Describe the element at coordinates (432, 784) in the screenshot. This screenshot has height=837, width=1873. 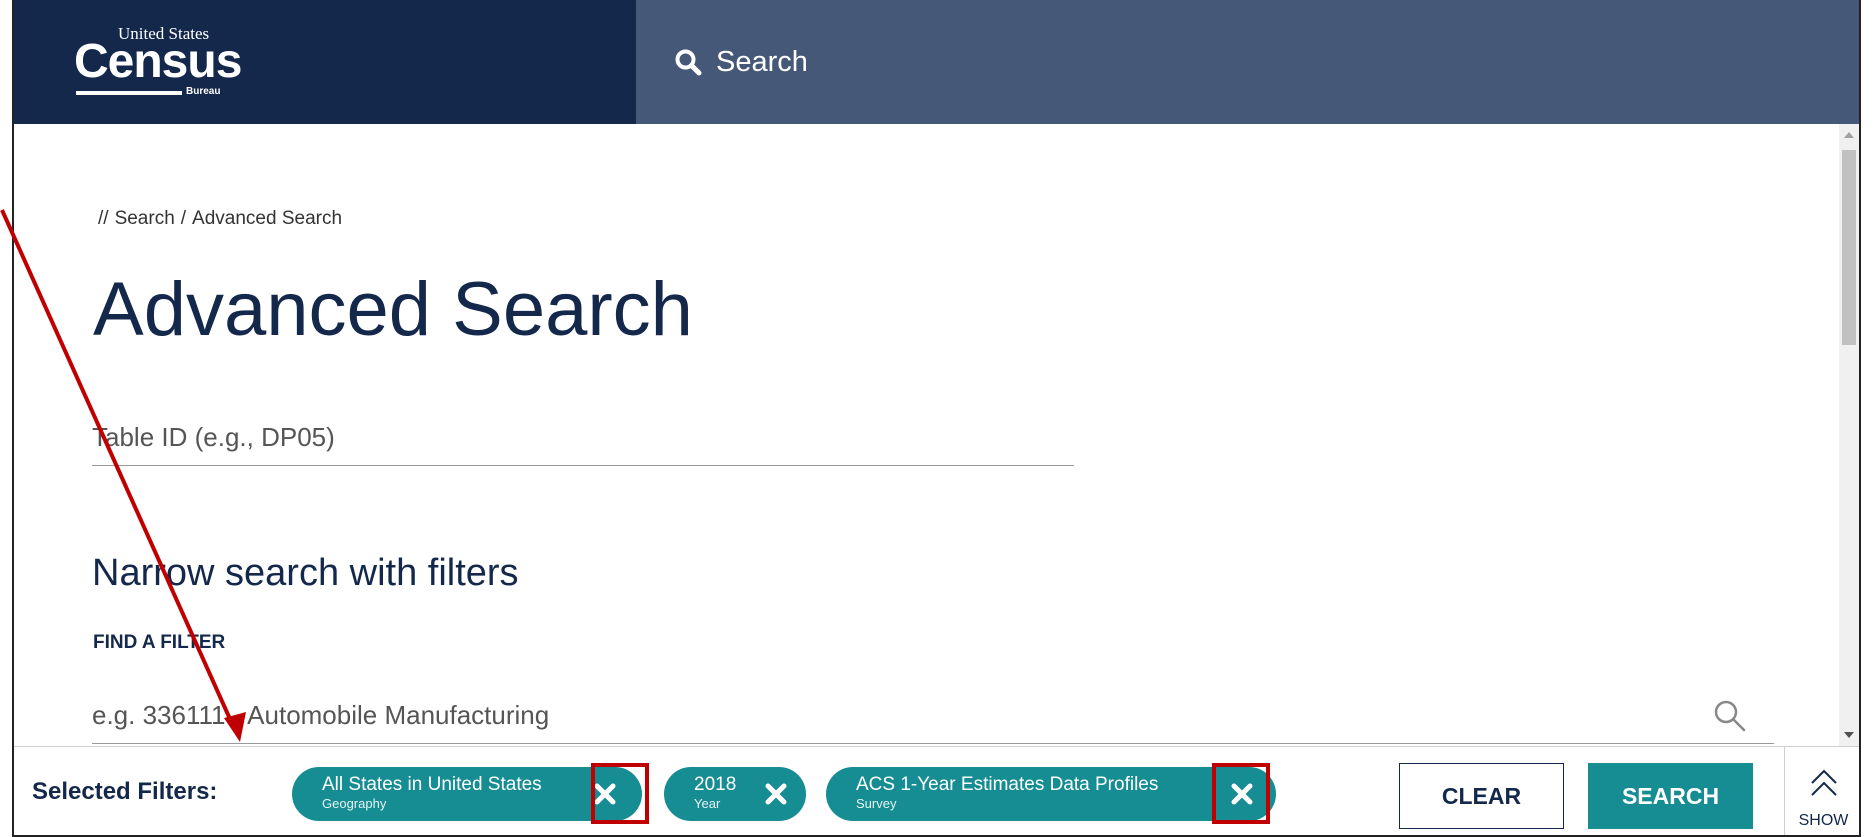
I see `chip-value: All States in United States` at that location.